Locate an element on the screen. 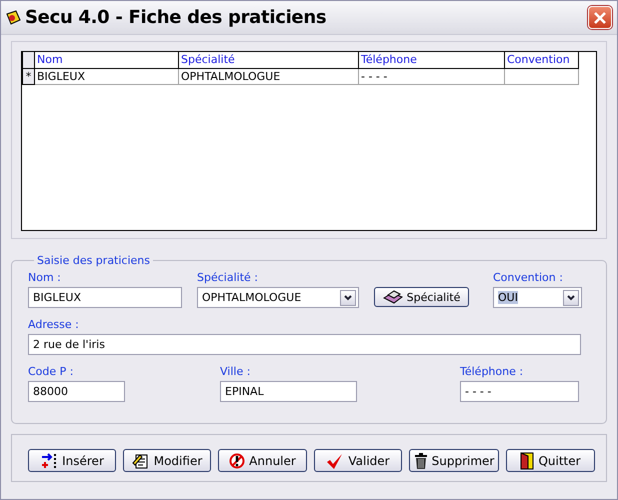 Image resolution: width=618 pixels, height=500 pixels. modify-button: Modifier is located at coordinates (167, 460).